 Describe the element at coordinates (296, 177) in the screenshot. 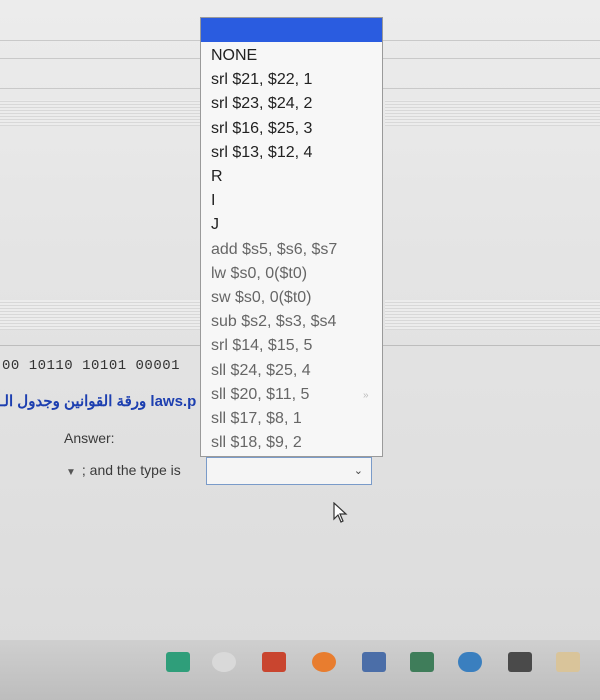

I see `dropdown-option: R` at that location.